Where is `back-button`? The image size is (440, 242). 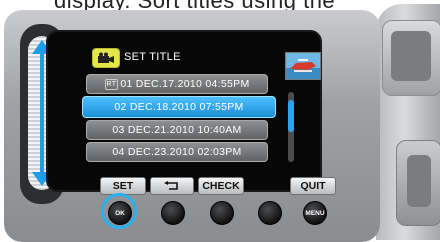
back-button is located at coordinates (172, 186).